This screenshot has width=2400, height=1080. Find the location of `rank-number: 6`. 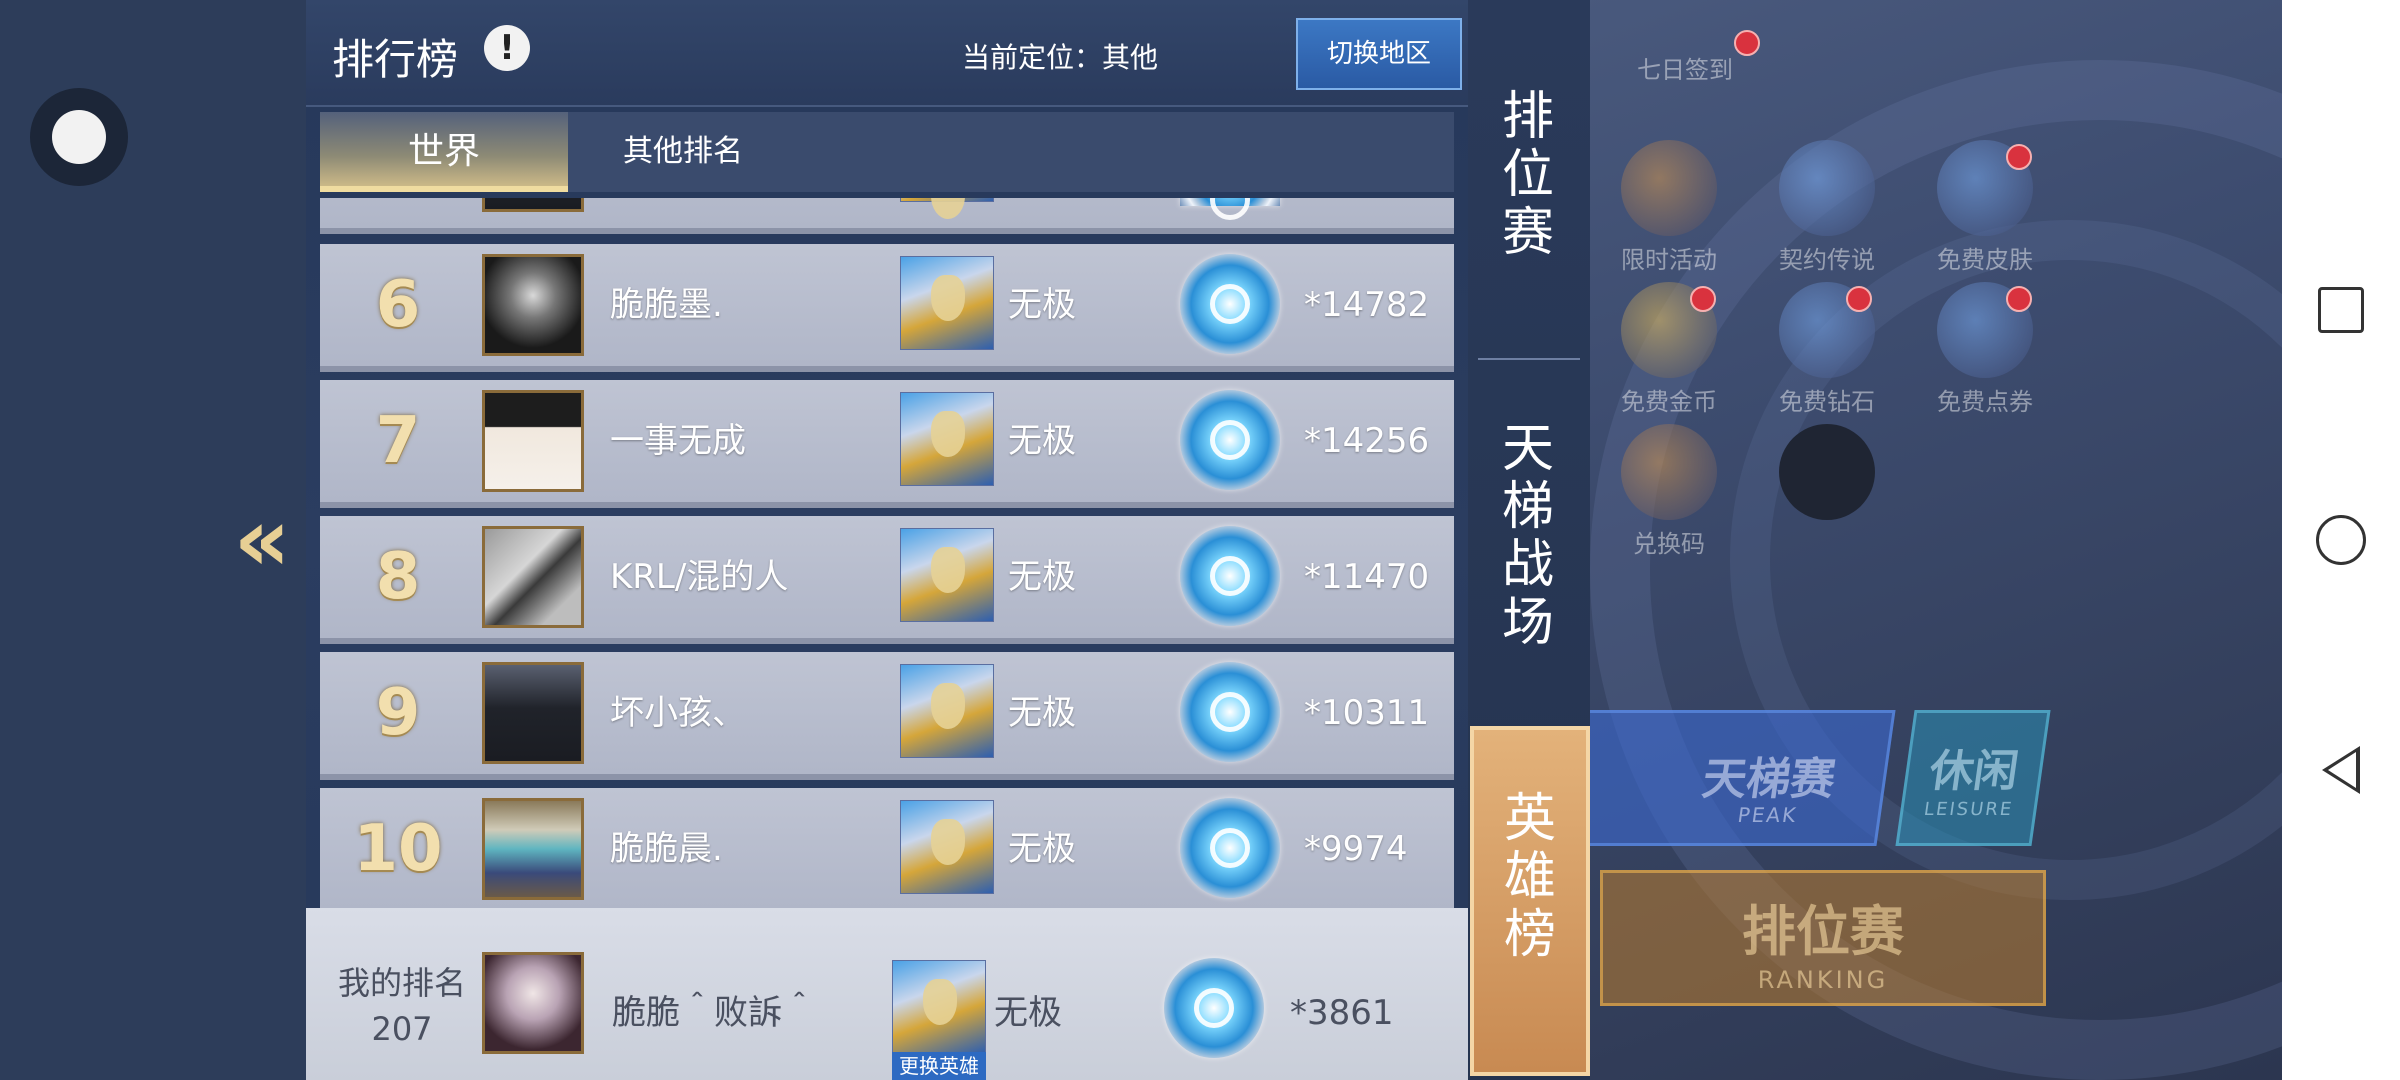

rank-number: 6 is located at coordinates (398, 305).